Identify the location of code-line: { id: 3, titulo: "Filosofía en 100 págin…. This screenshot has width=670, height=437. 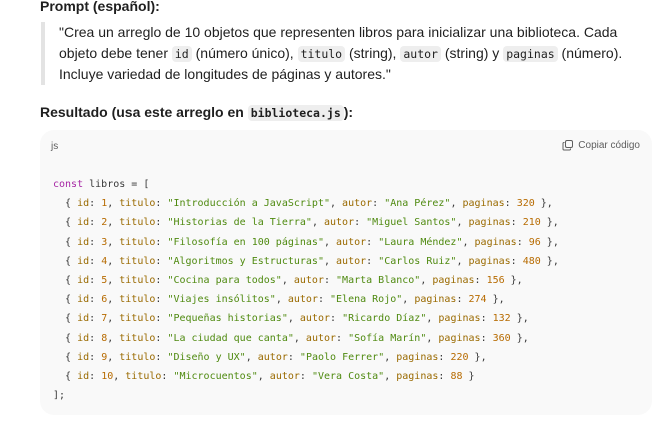
(306, 242).